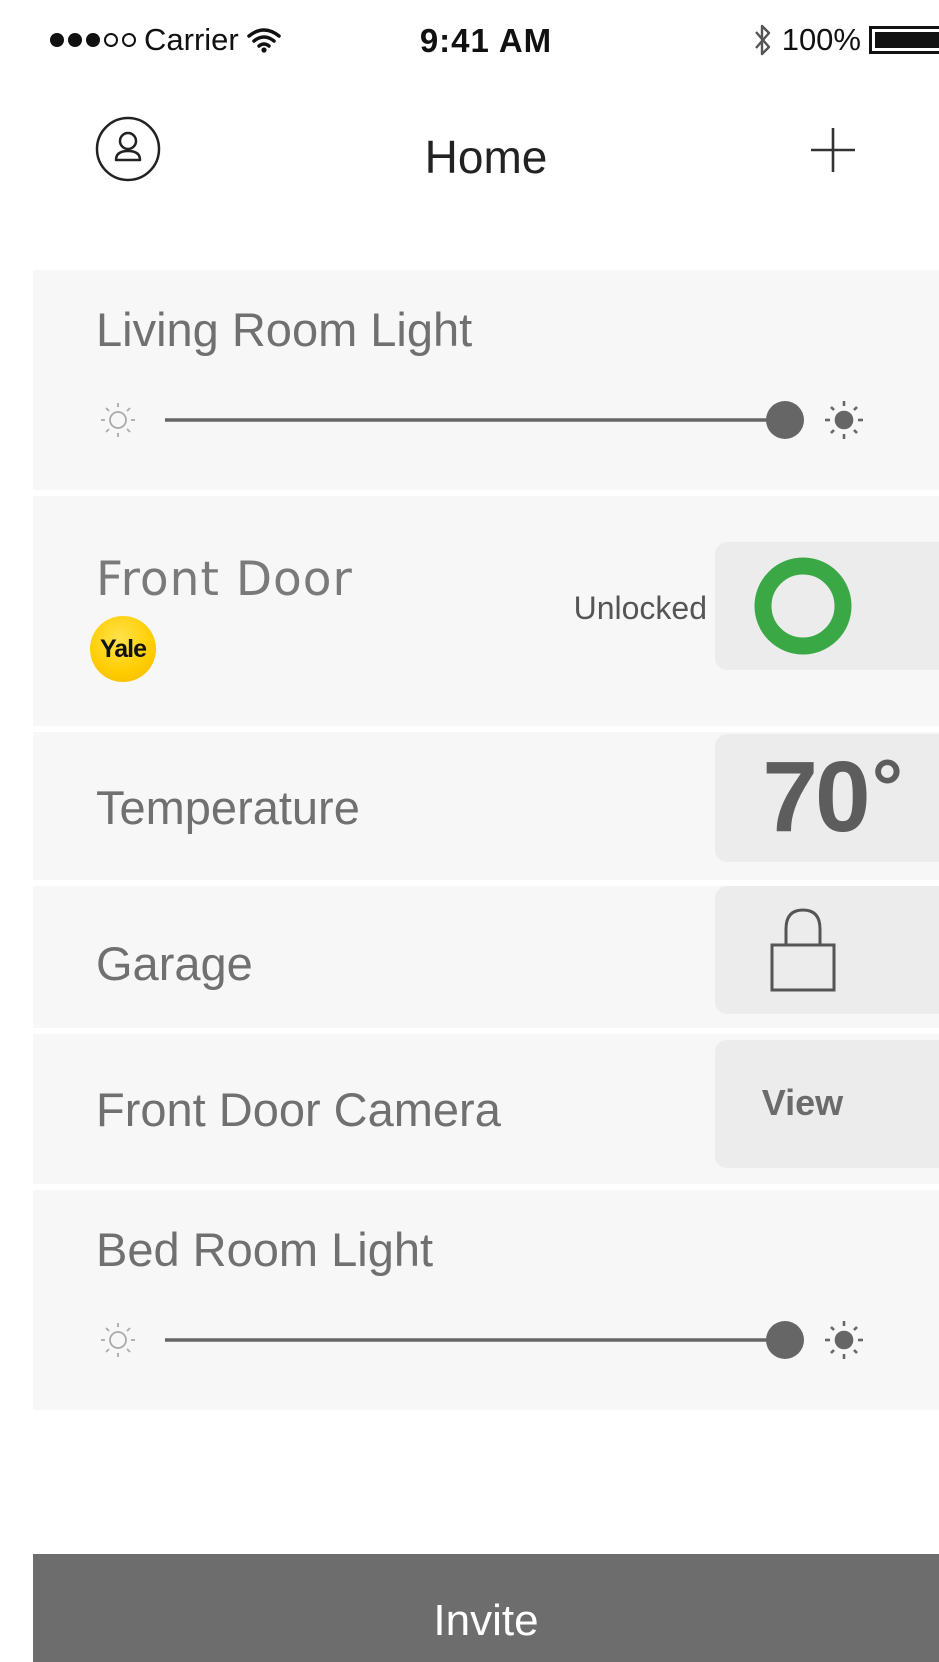  What do you see at coordinates (486, 806) in the screenshot?
I see `device-row-temperature: Temperature 70 °` at bounding box center [486, 806].